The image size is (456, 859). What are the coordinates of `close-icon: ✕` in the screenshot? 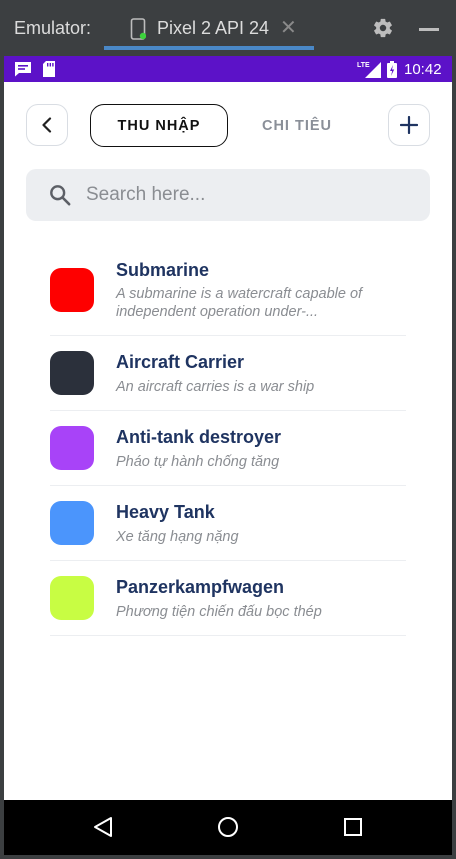 It's located at (288, 27).